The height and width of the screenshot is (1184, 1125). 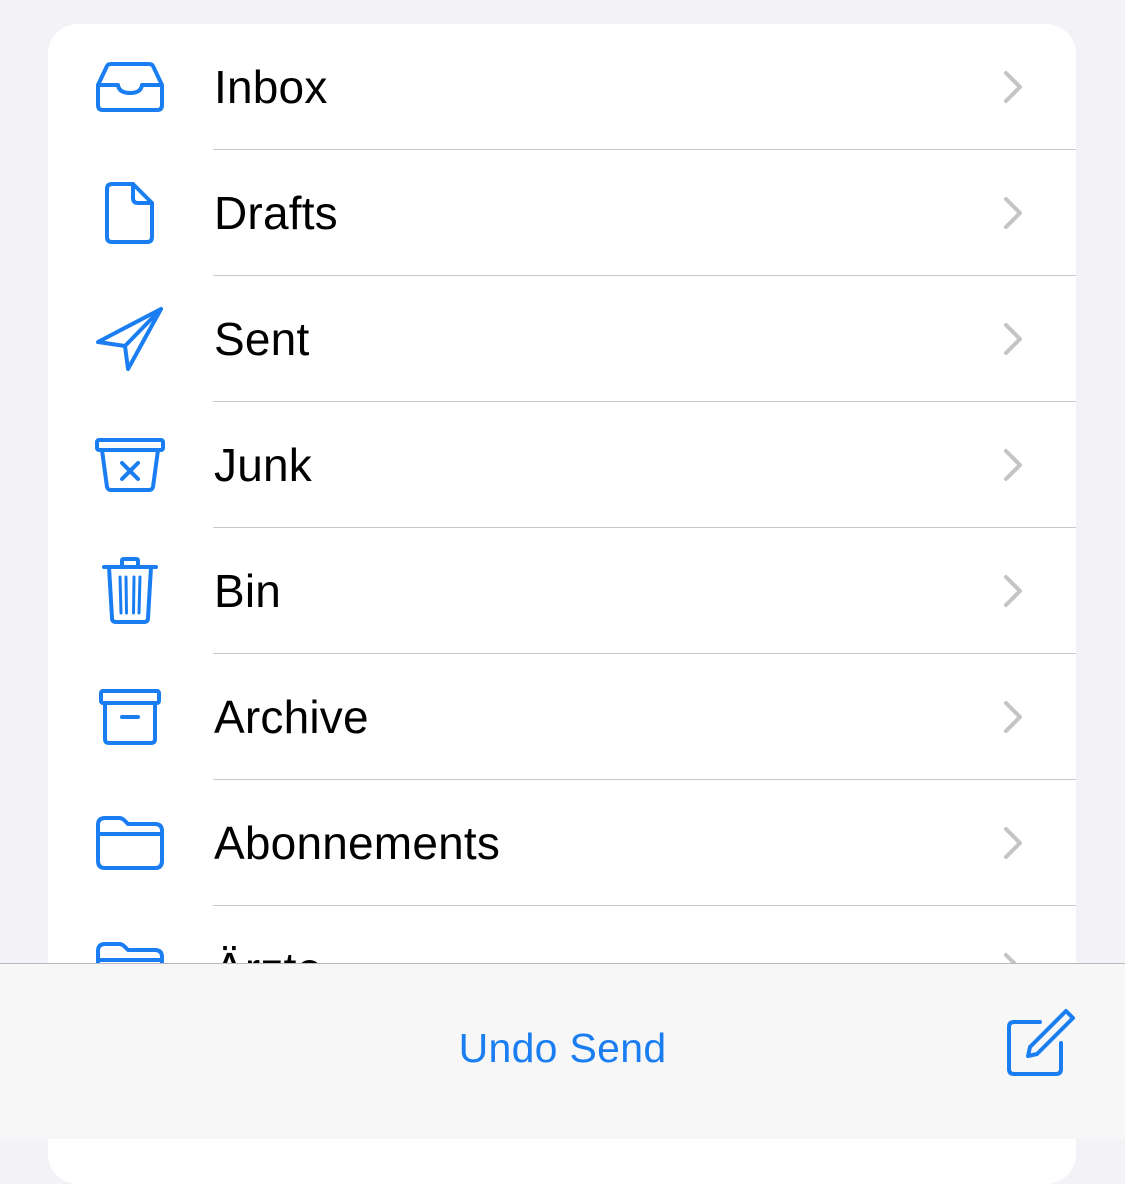 What do you see at coordinates (562, 843) in the screenshot?
I see `folder-row-abonnements: Abonnements` at bounding box center [562, 843].